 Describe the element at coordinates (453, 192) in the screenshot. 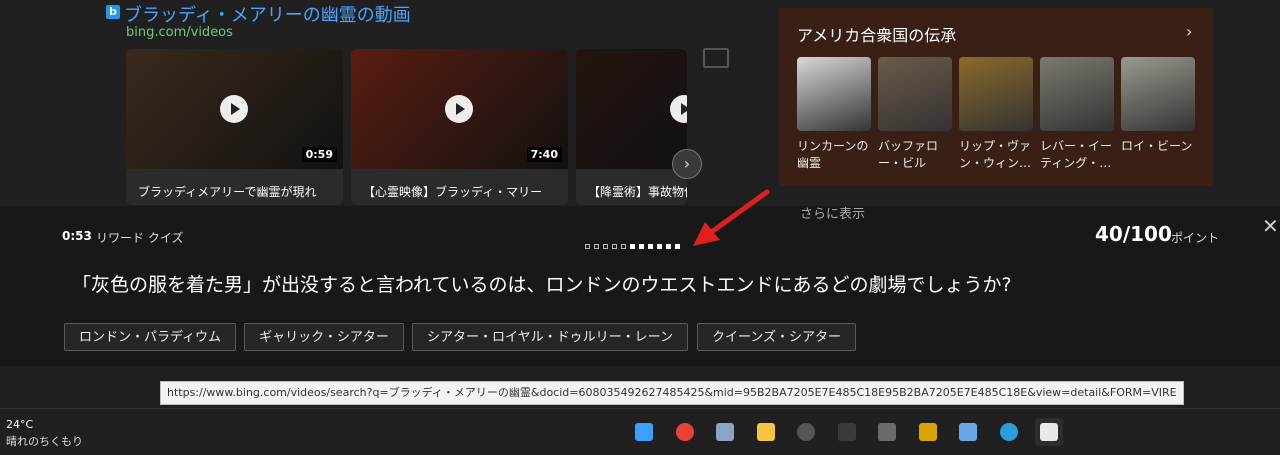

I see `video-caption: 【心霊映像】ブラッディ・マリー` at that location.